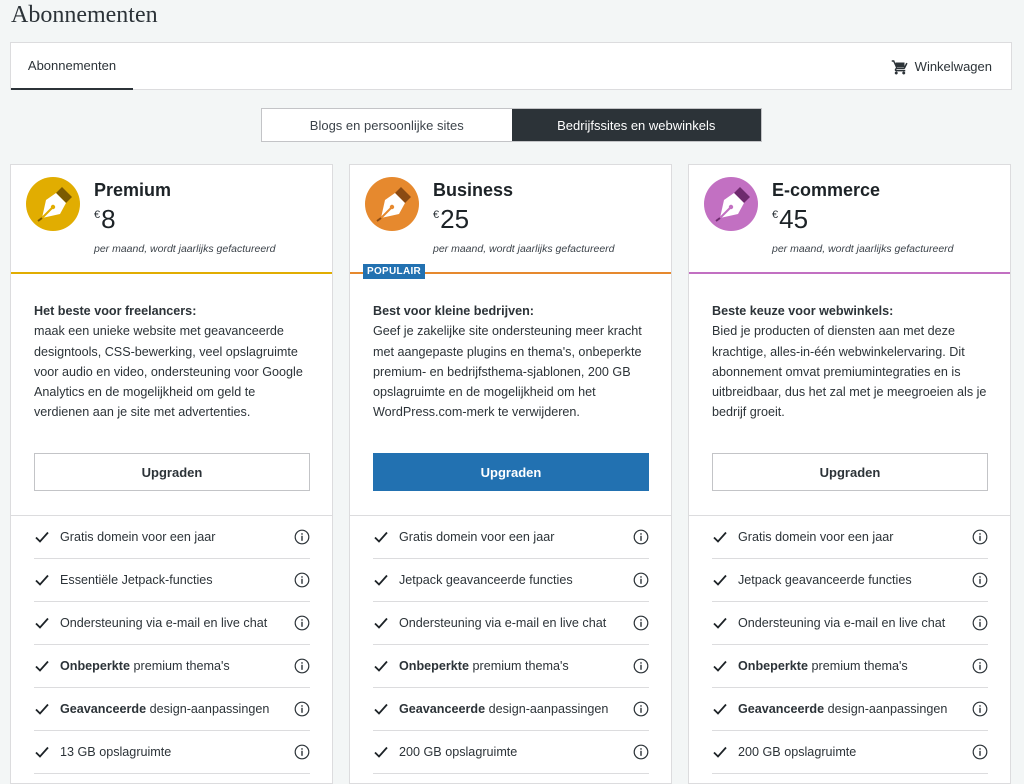  What do you see at coordinates (84, 15) in the screenshot?
I see `page-title: Abonnementen` at bounding box center [84, 15].